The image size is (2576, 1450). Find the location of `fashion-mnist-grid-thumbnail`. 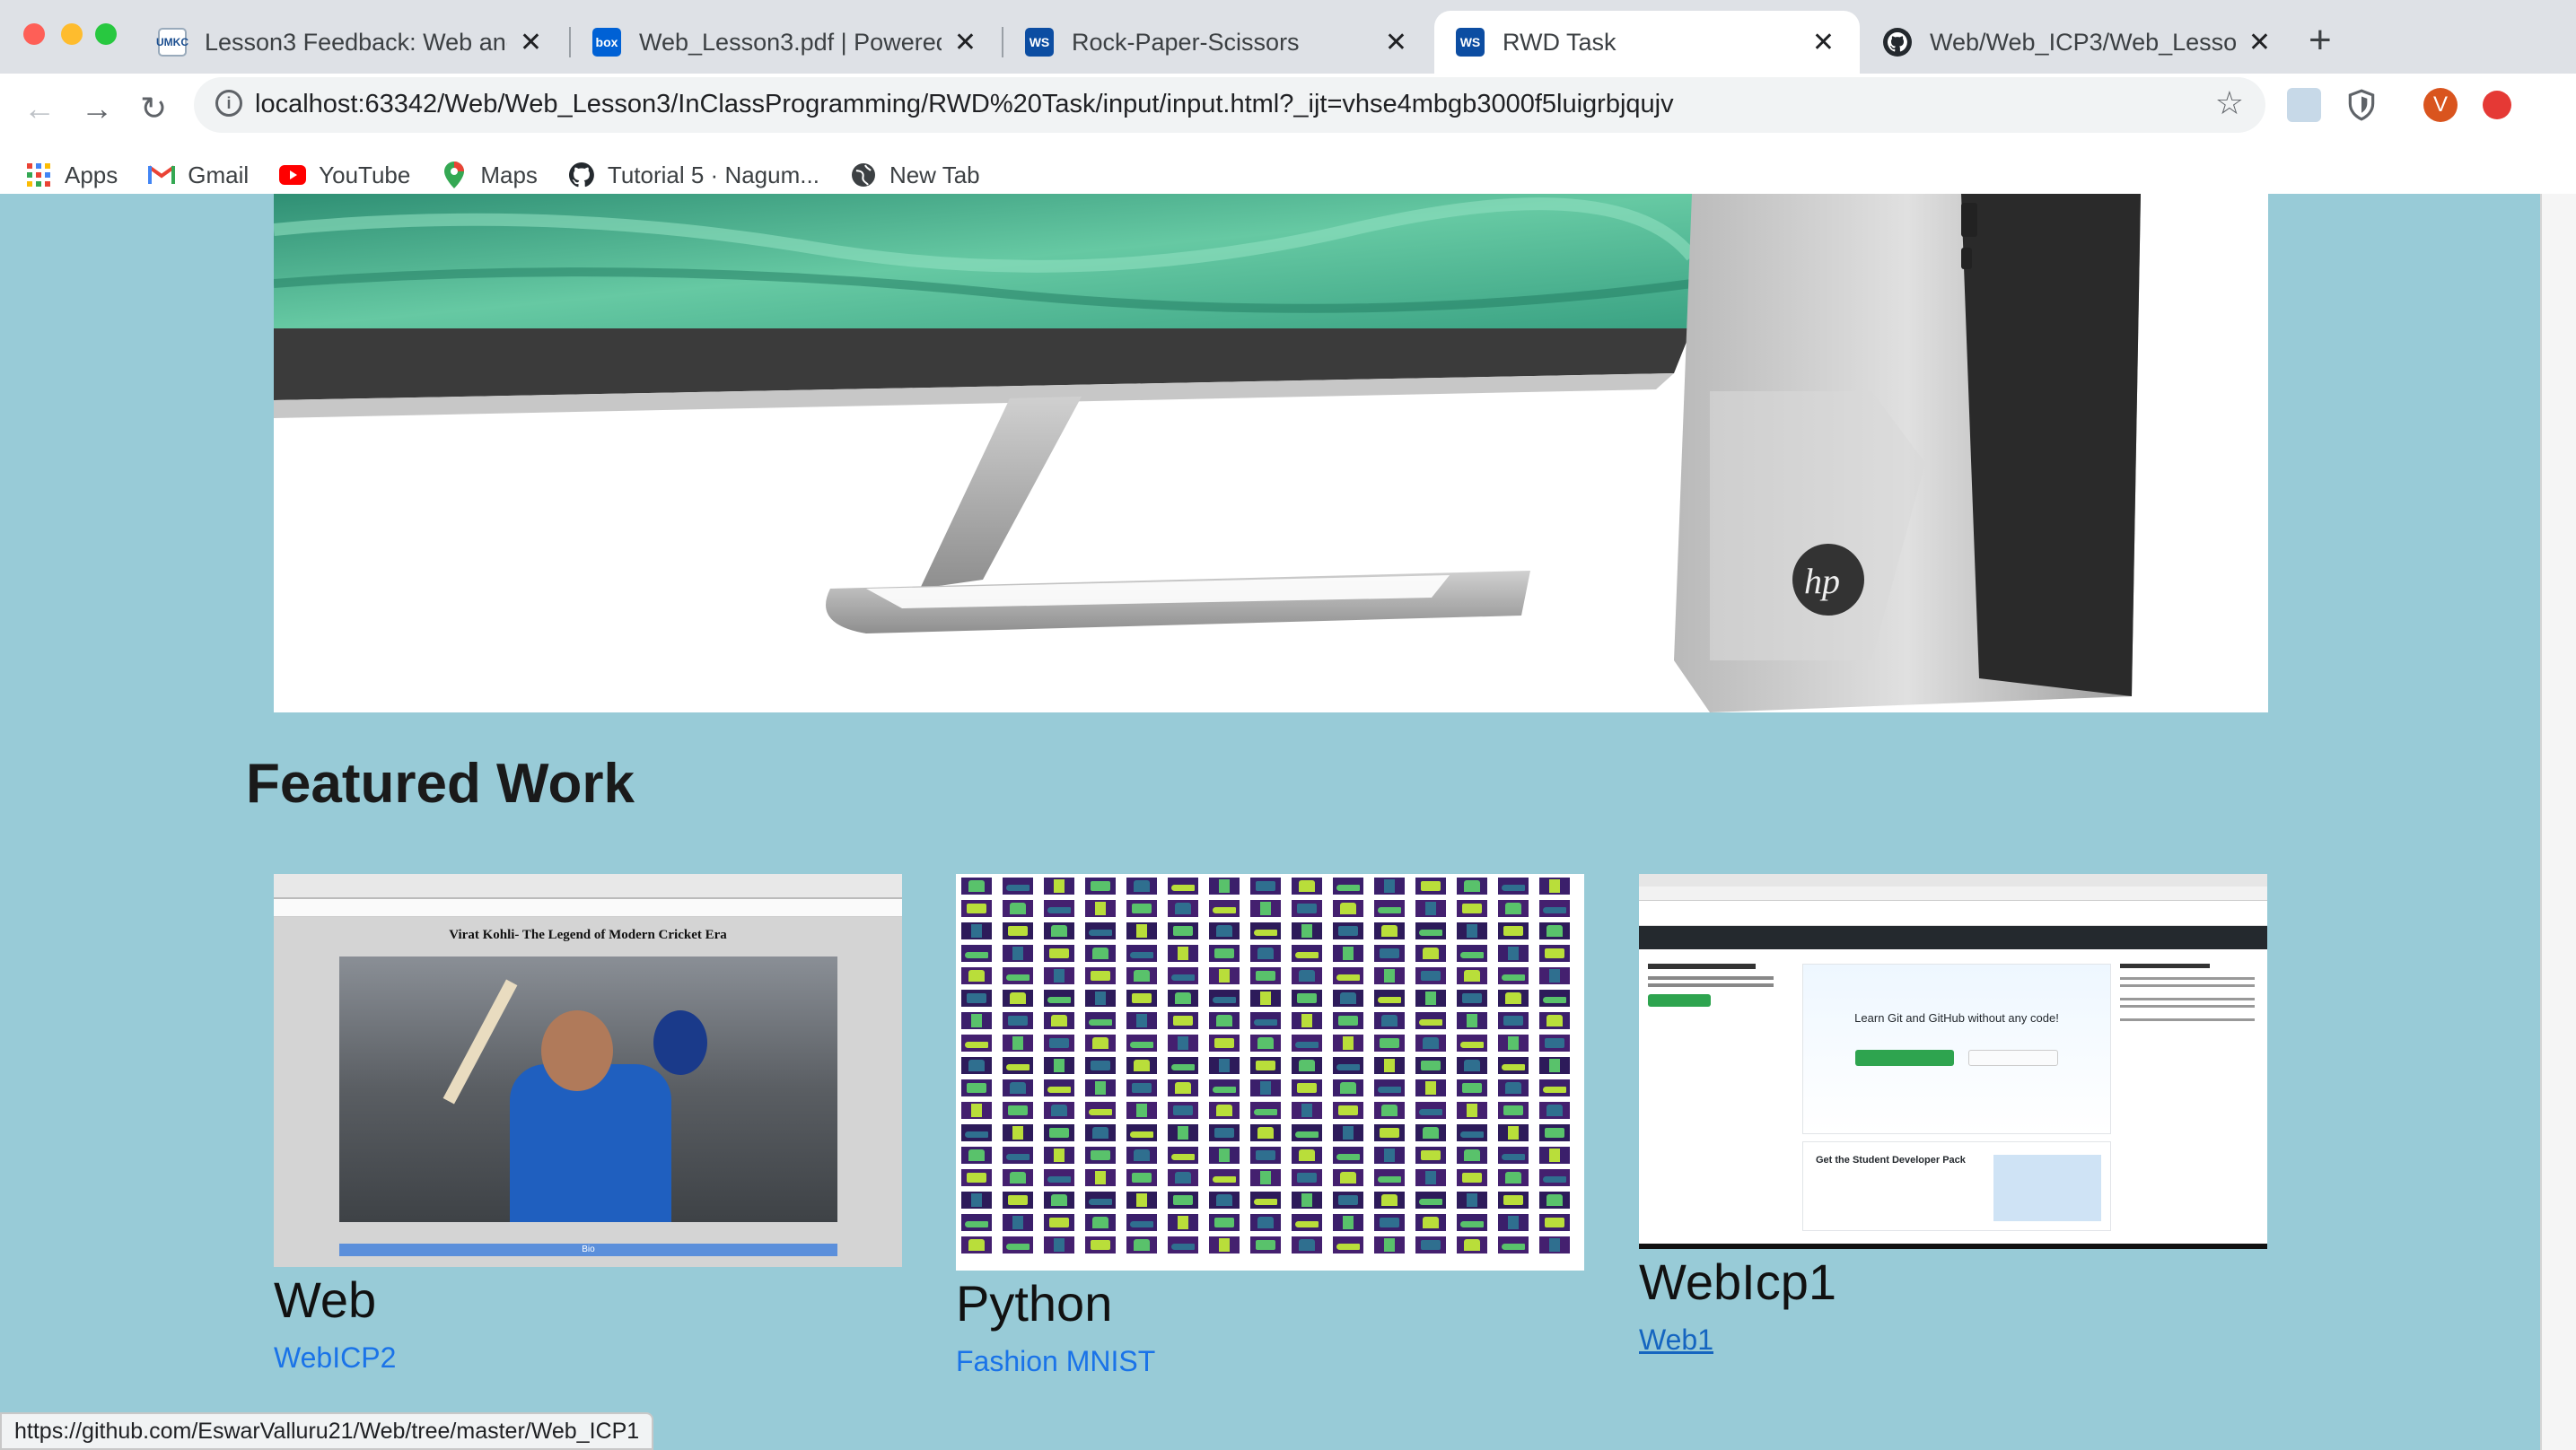

fashion-mnist-grid-thumbnail is located at coordinates (1270, 1072).